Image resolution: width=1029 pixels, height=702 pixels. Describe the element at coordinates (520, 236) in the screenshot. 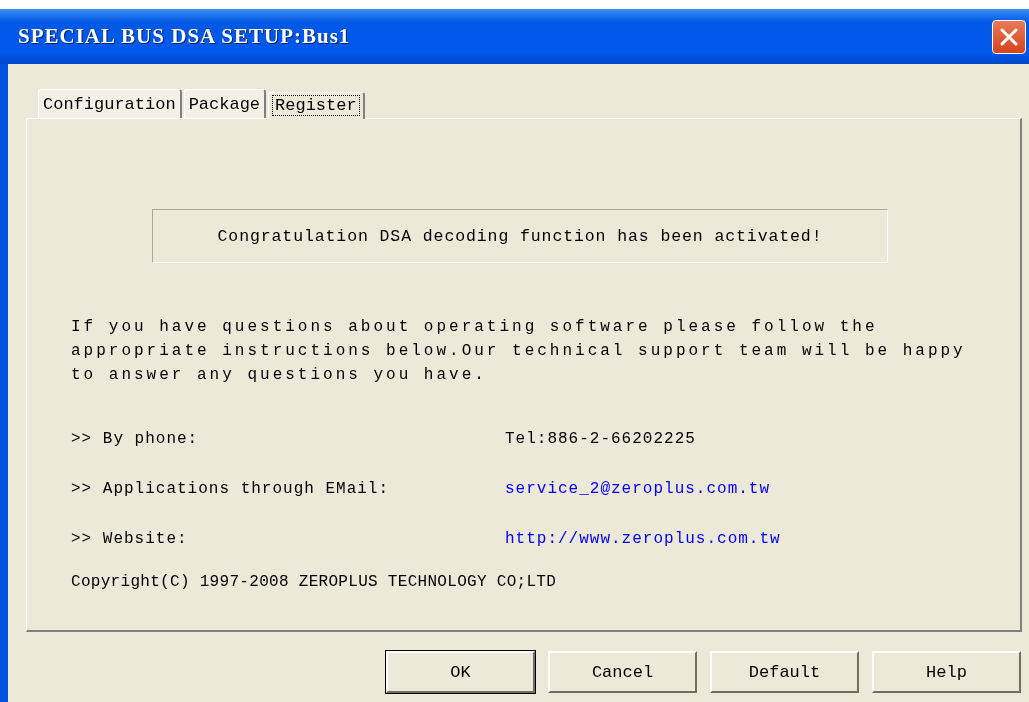

I see `status-message: Congratulation DSA decoding function has been activated!` at that location.